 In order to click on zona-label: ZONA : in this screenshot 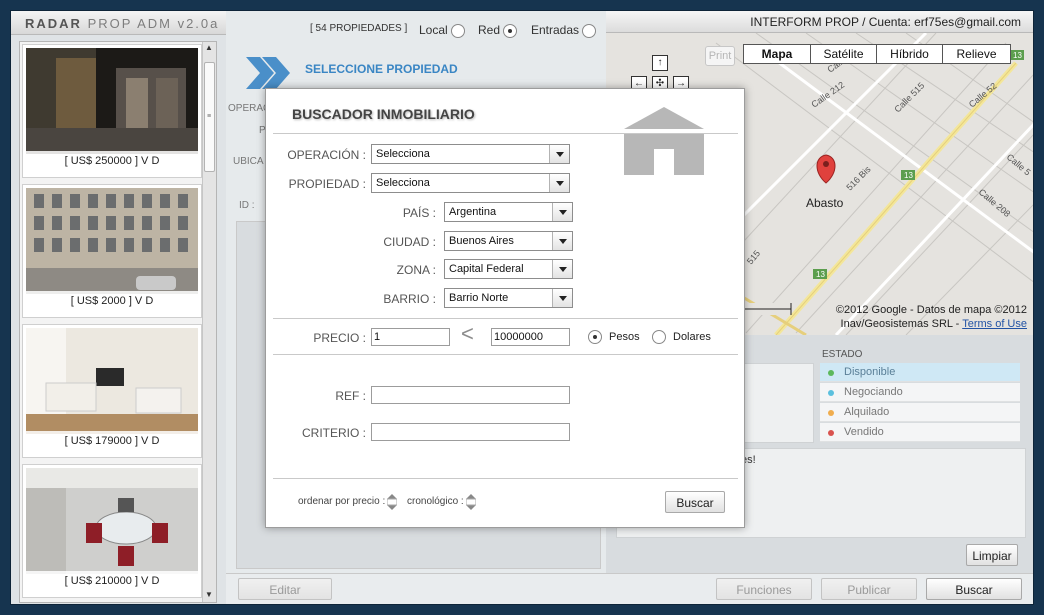, I will do `click(416, 270)`.